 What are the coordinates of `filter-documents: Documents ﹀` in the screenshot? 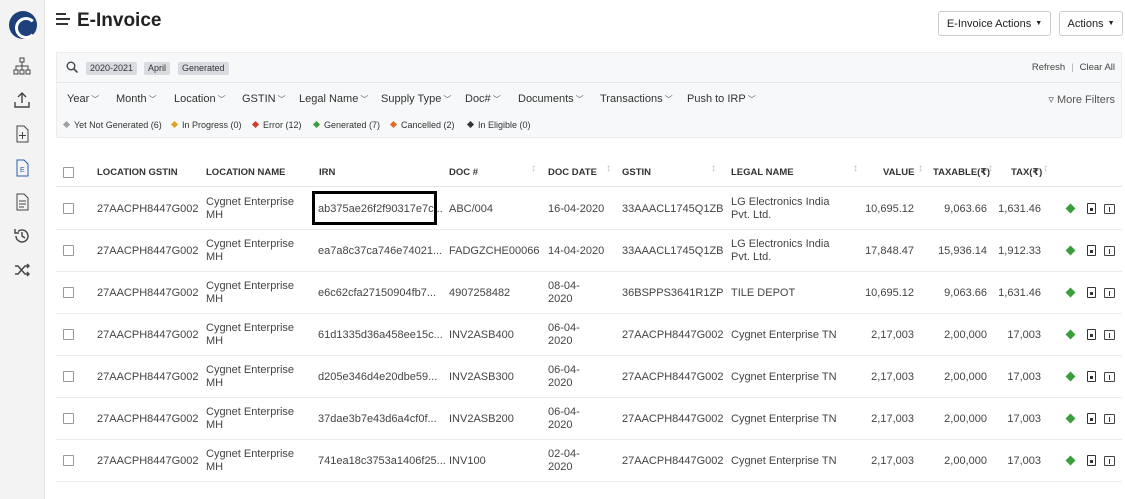 It's located at (551, 99).